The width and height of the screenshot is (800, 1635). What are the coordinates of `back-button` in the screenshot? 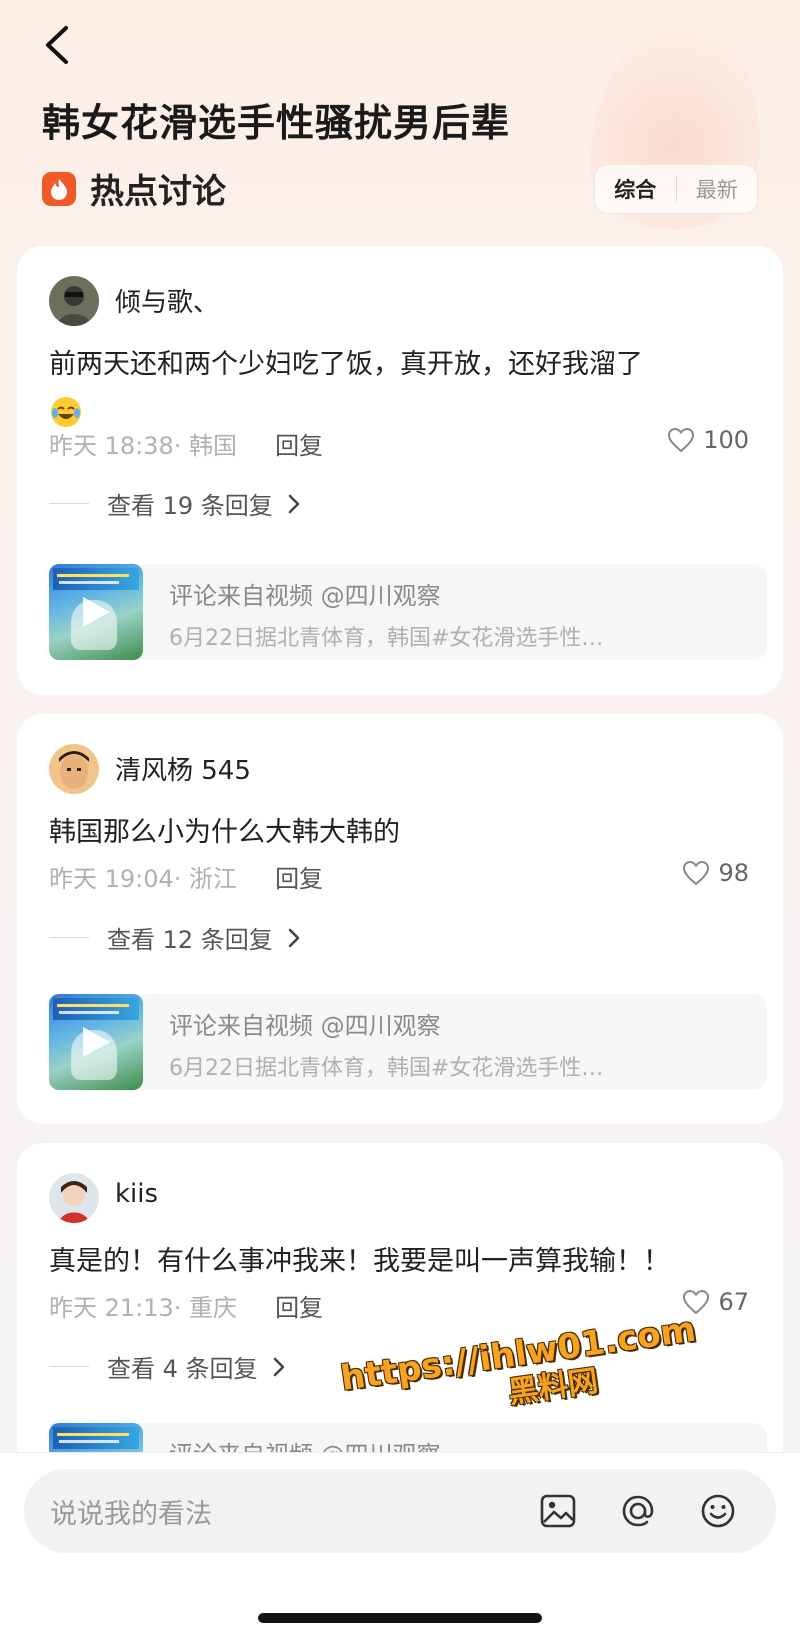 It's located at (58, 45).